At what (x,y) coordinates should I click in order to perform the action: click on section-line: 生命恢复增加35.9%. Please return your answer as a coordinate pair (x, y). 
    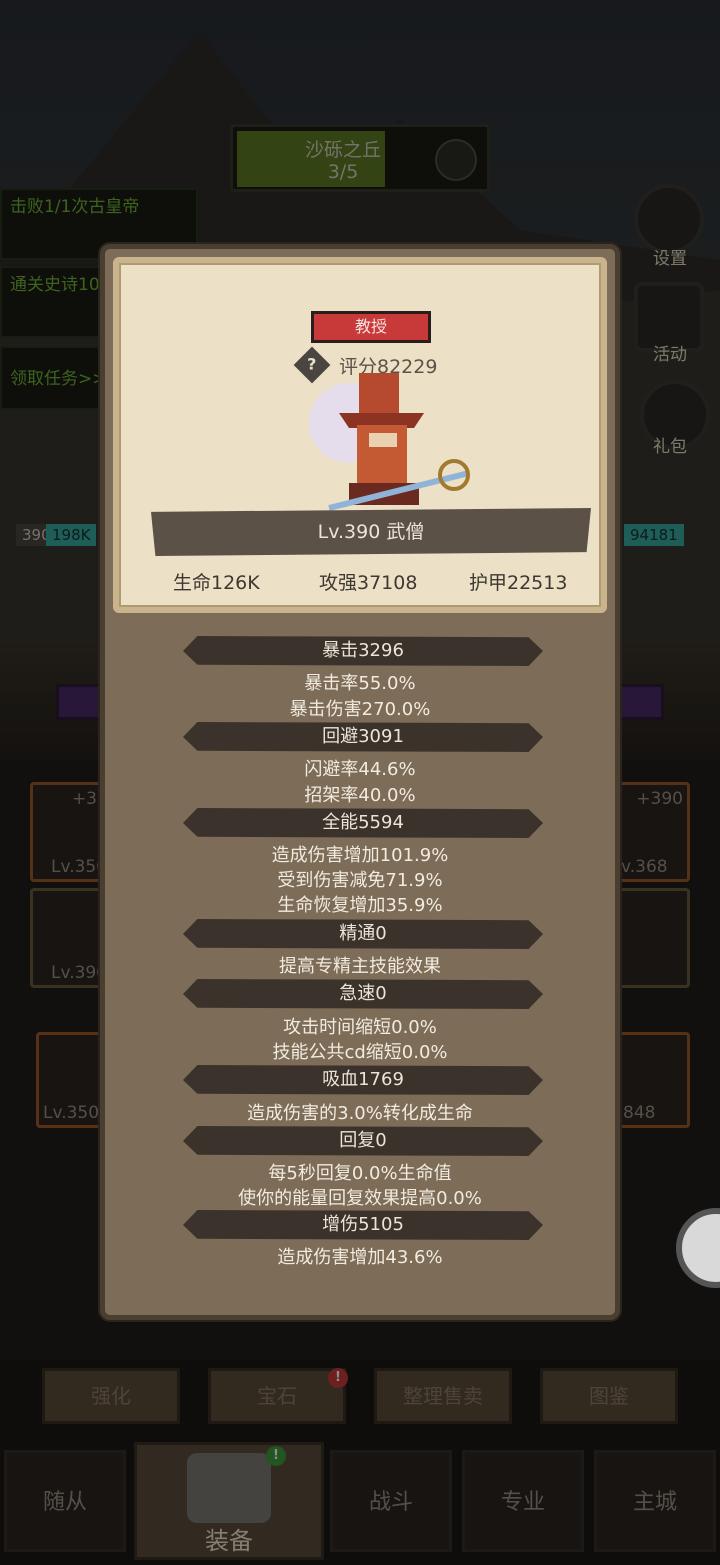
    Looking at the image, I should click on (360, 905).